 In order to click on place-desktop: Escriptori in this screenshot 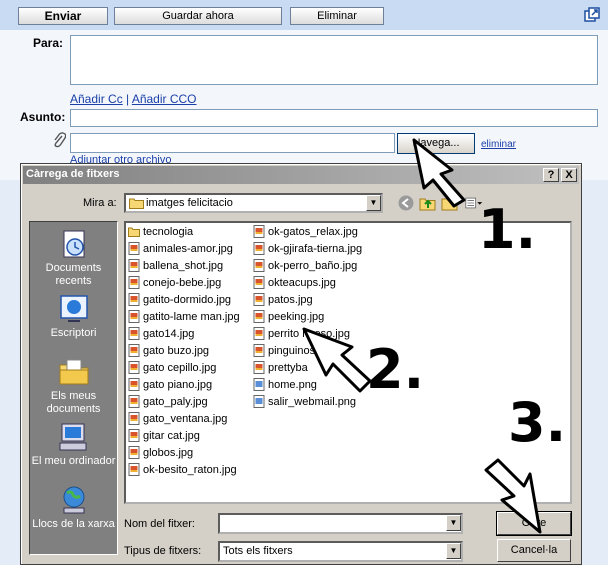, I will do `click(73, 316)`.